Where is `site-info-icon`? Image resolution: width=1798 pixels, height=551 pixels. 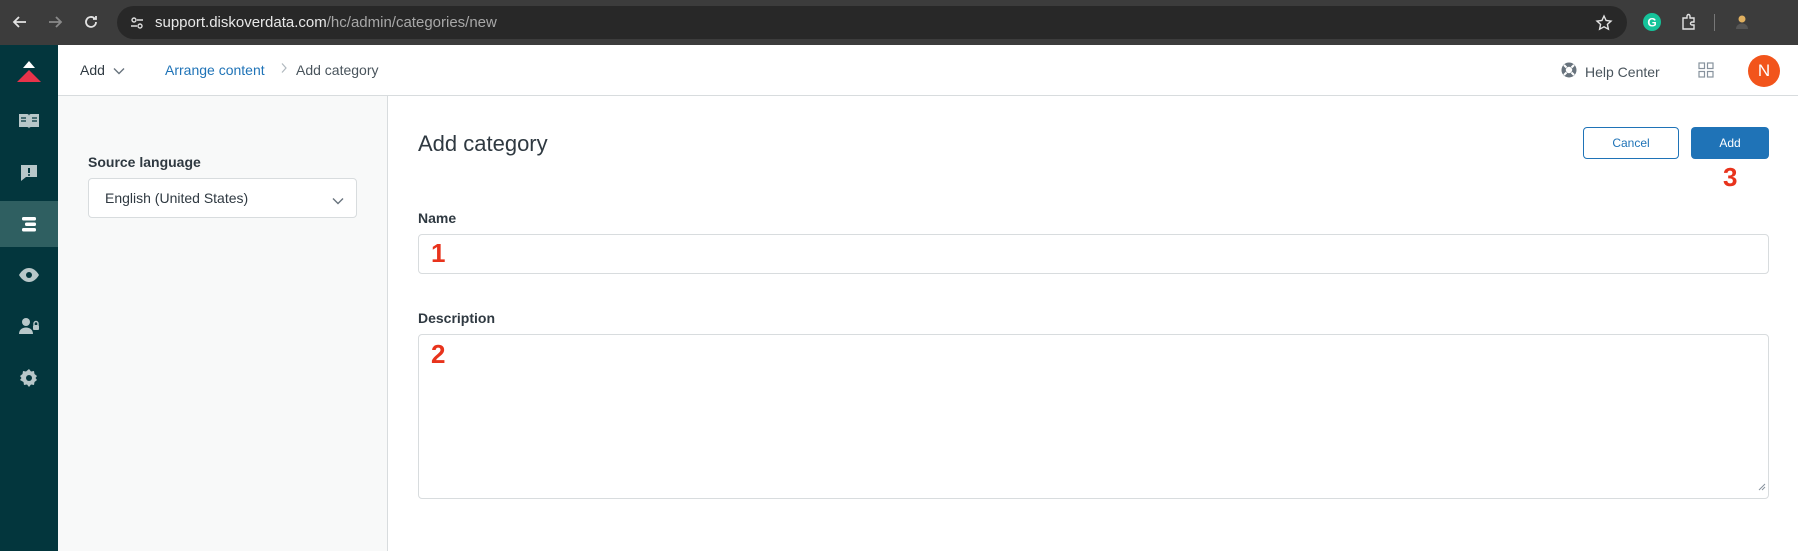
site-info-icon is located at coordinates (137, 25).